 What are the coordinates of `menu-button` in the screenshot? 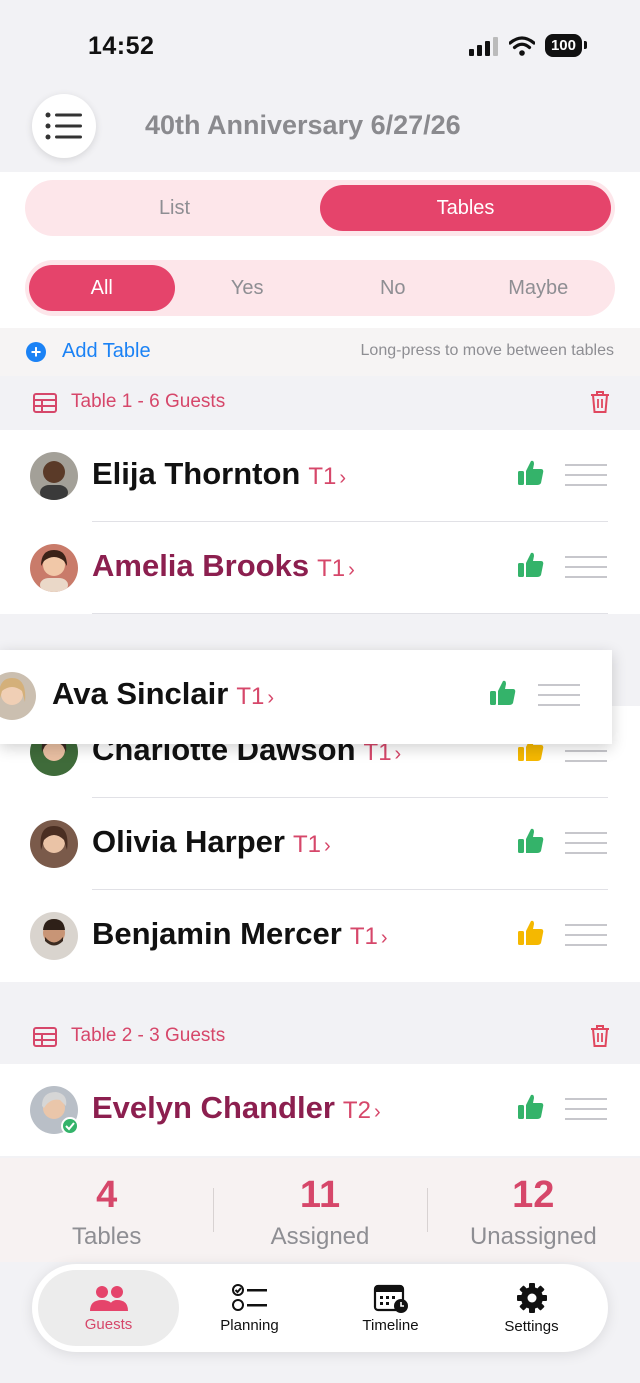 It's located at (64, 126).